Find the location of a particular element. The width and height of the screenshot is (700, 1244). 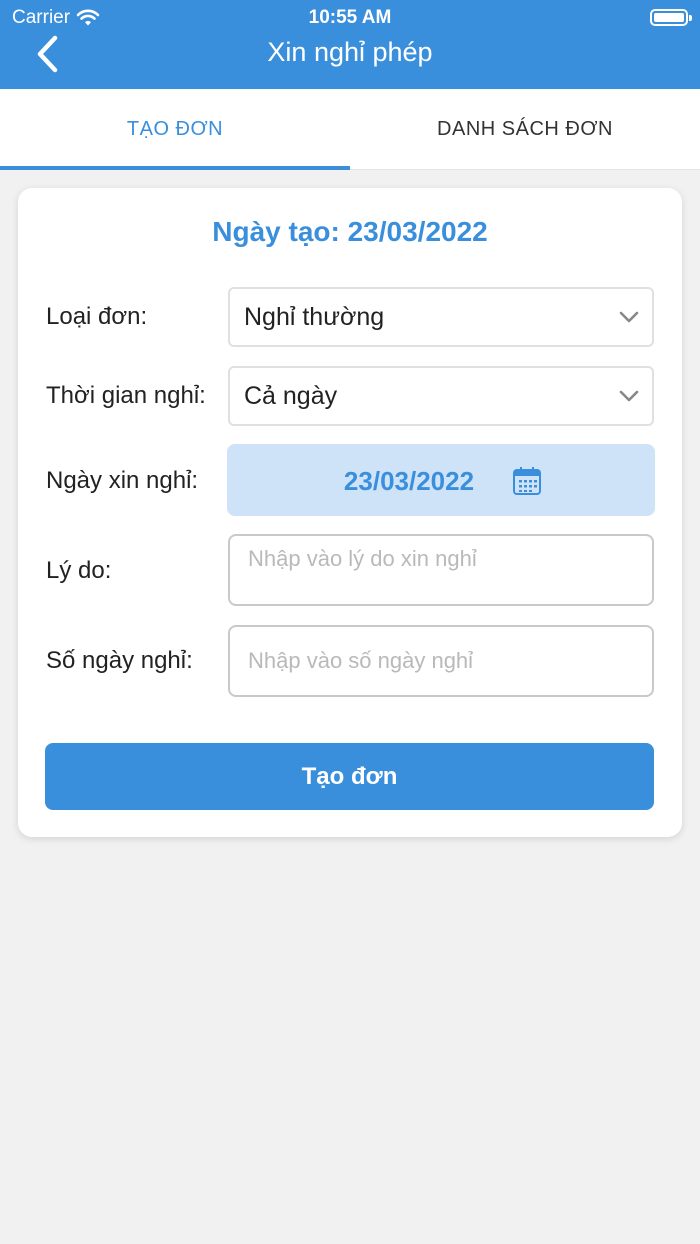

days-input is located at coordinates (441, 661).